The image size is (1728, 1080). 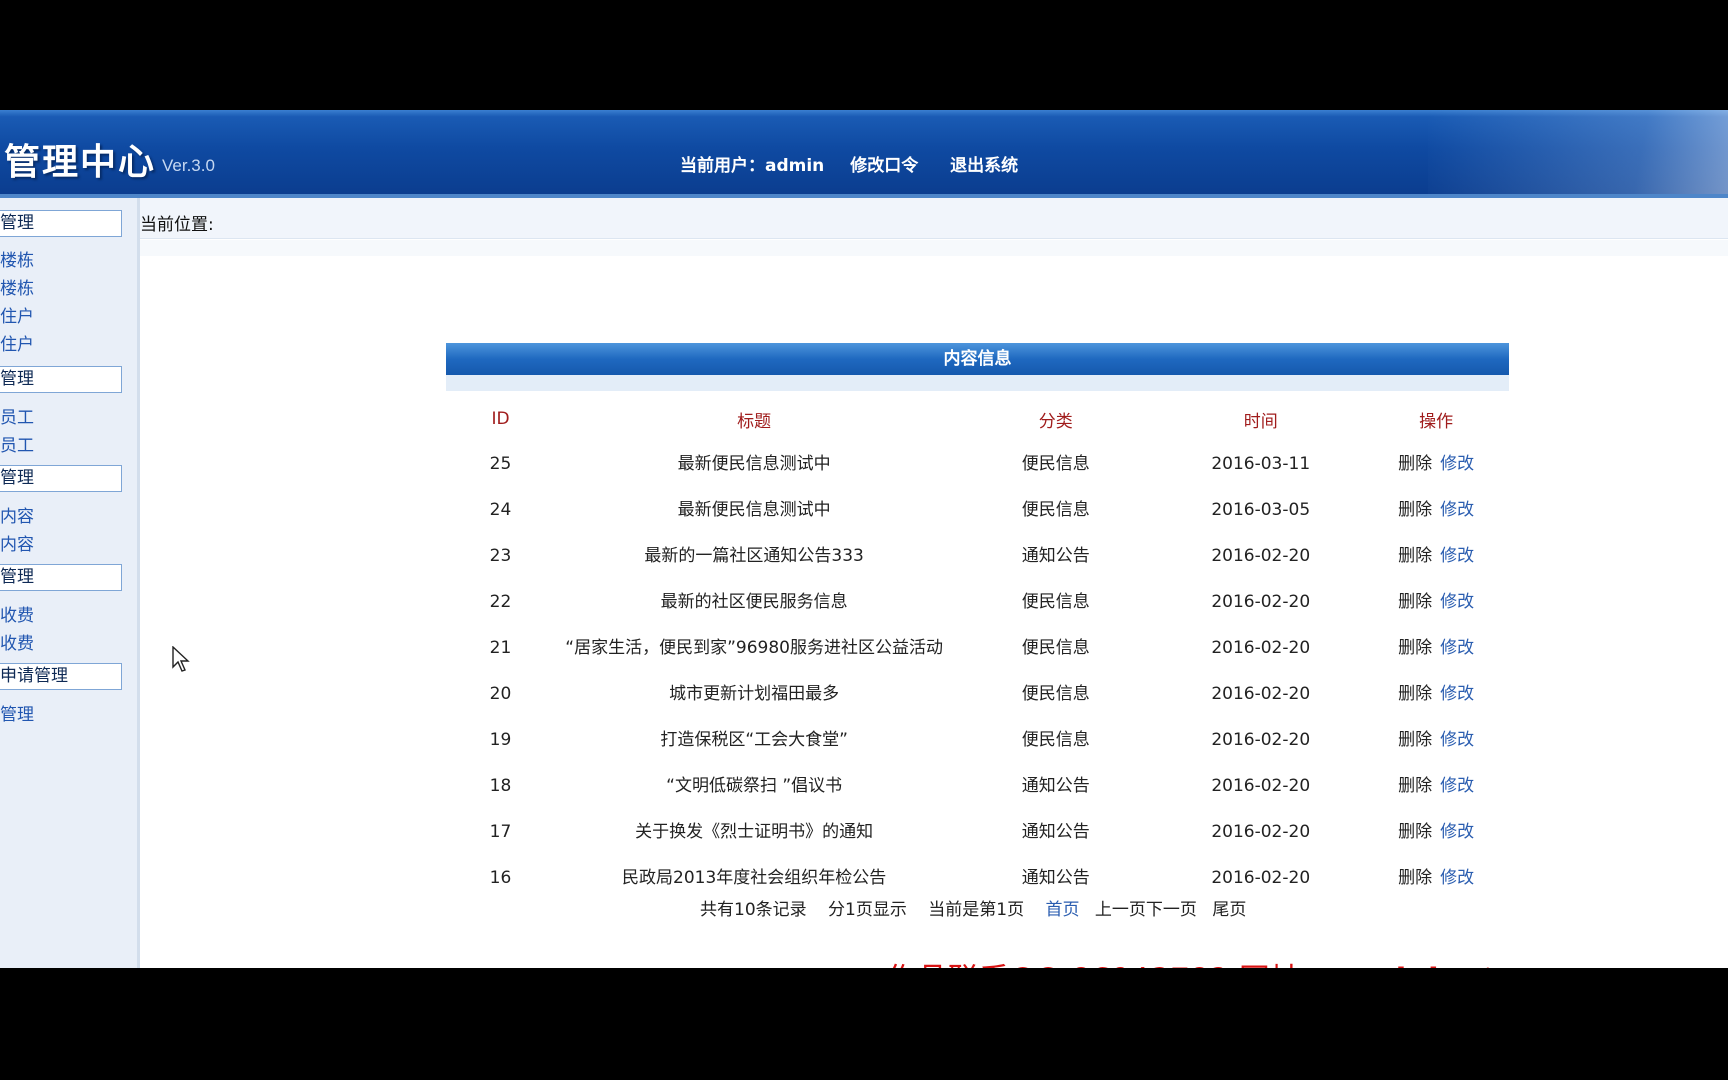 What do you see at coordinates (1261, 510) in the screenshot?
I see `cell-time: 2016-03-05` at bounding box center [1261, 510].